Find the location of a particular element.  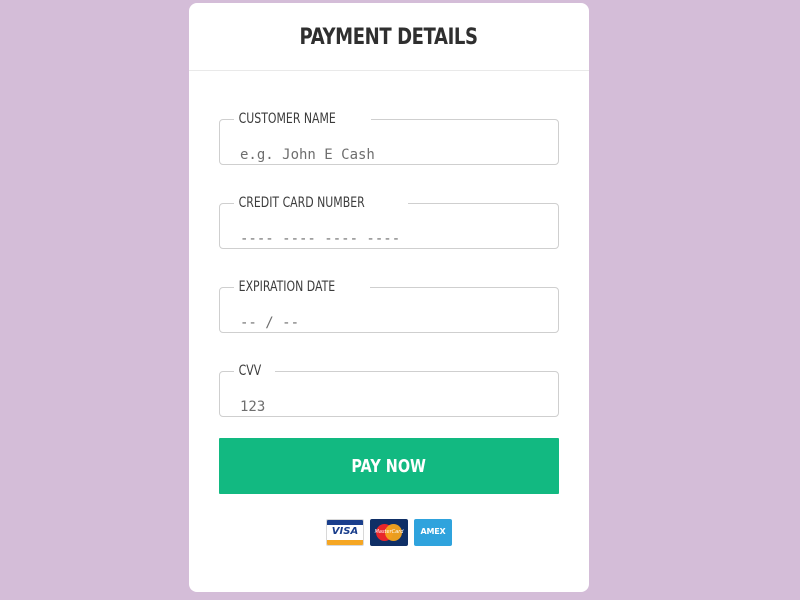

pay-now-button: PAY NOW is located at coordinates (389, 466).